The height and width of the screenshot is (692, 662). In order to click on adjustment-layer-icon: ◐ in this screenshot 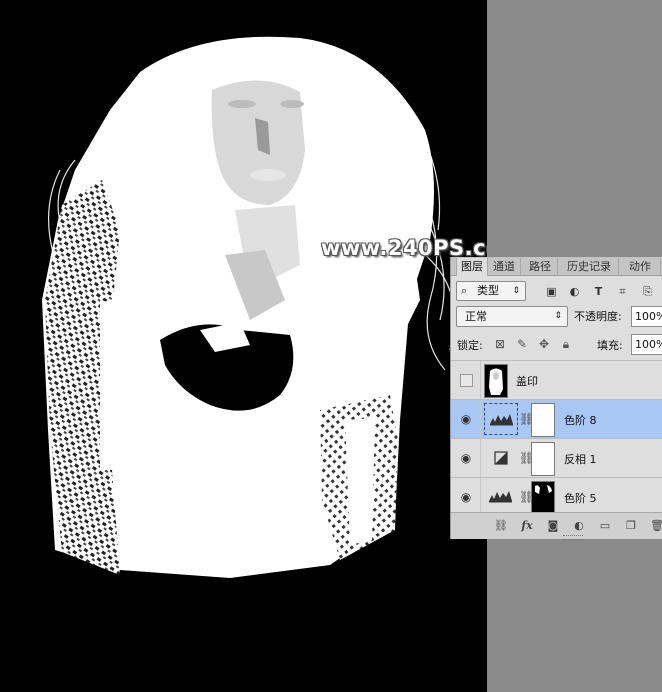, I will do `click(579, 526)`.